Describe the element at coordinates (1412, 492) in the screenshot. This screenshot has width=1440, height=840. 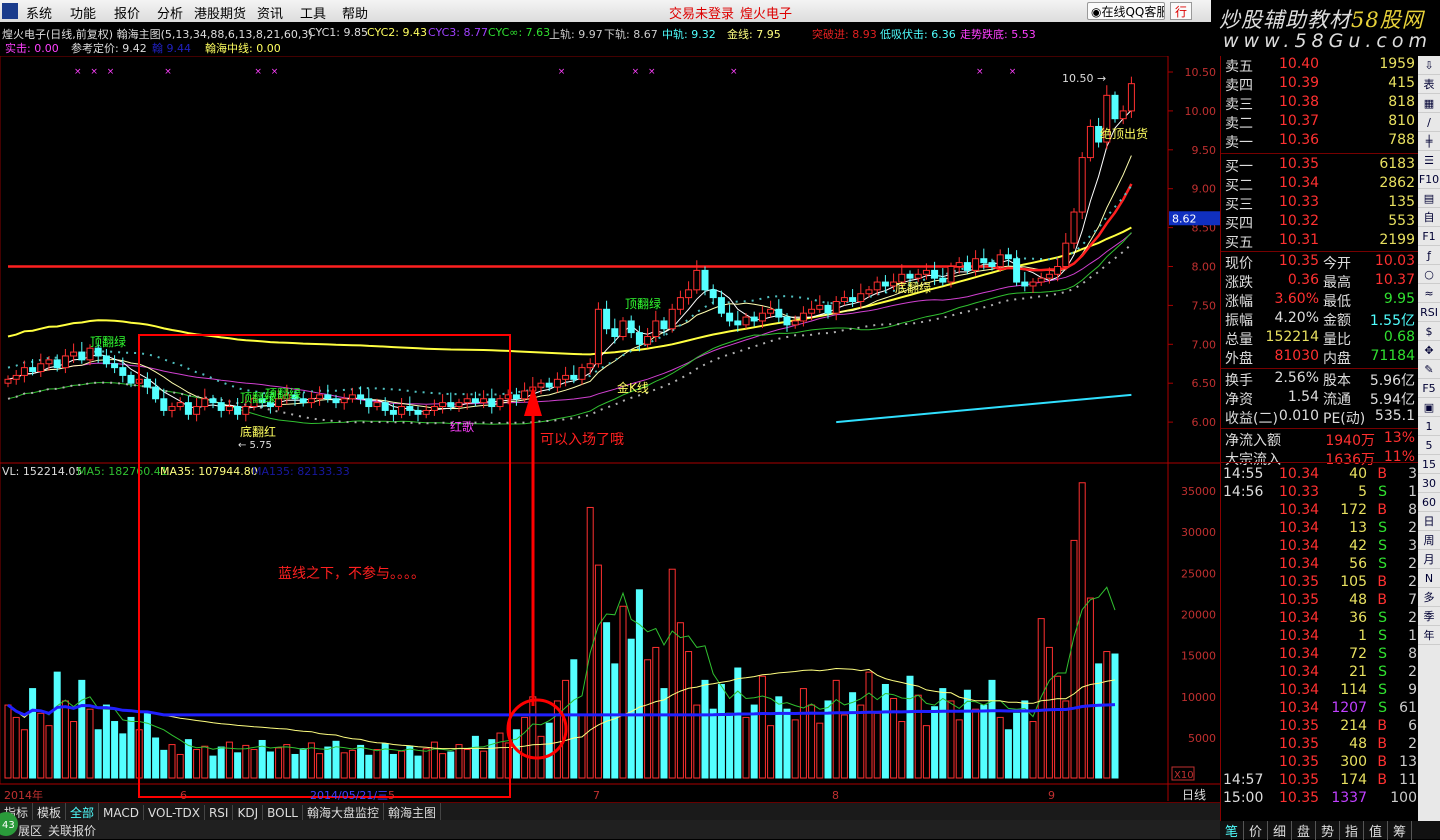
I see `tick-count: 1` at that location.